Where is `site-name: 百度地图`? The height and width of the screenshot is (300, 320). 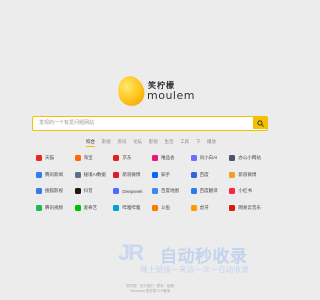 site-name: 百度地图 is located at coordinates (170, 190).